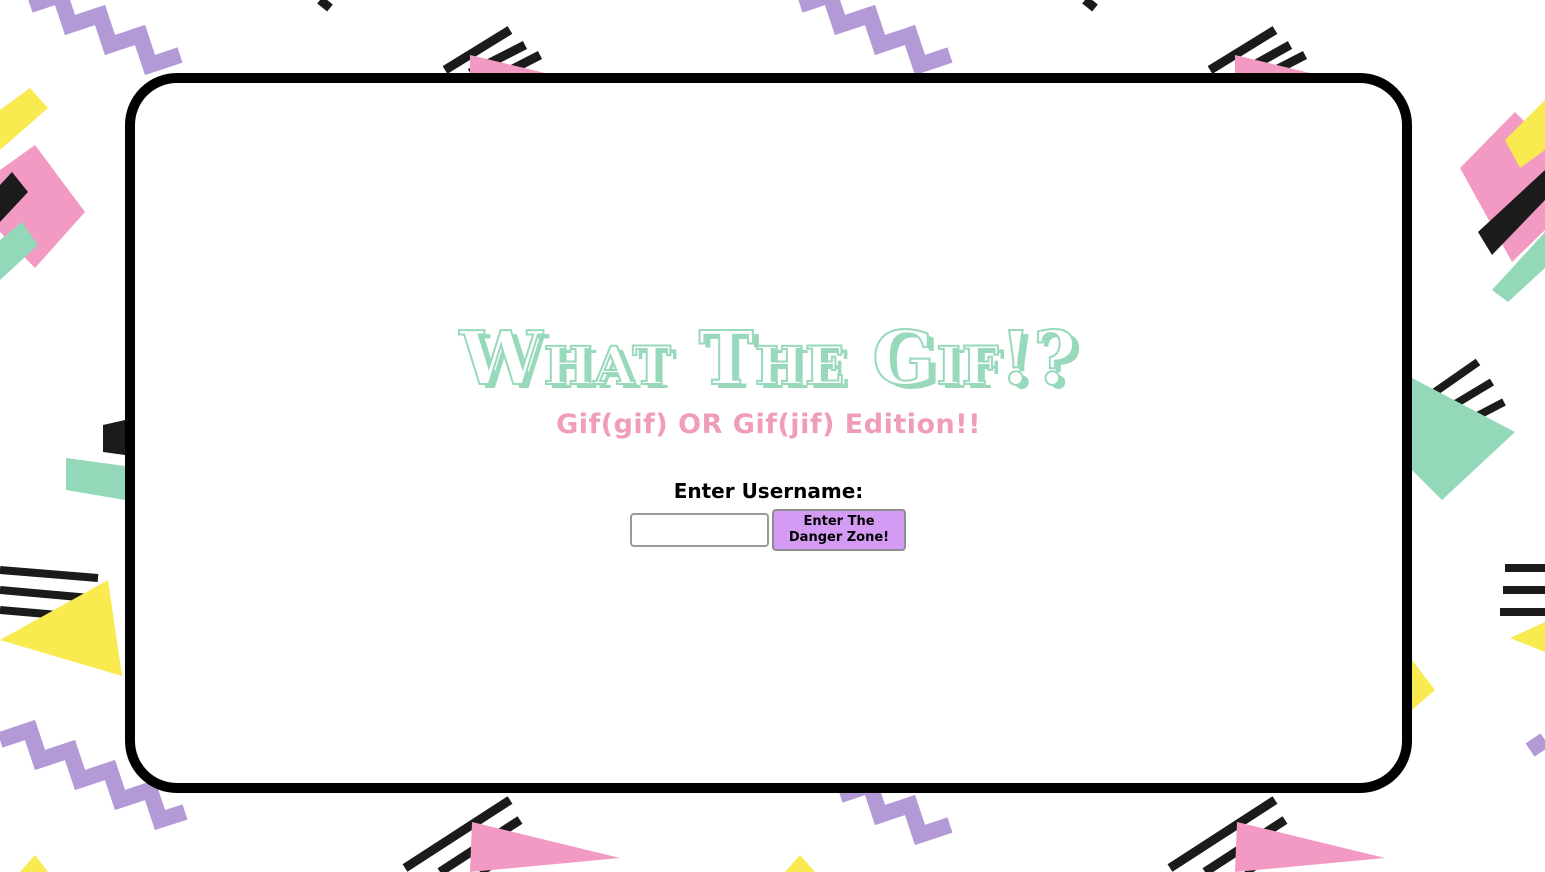 The width and height of the screenshot is (1545, 872). I want to click on username-label: Enter Username:, so click(768, 491).